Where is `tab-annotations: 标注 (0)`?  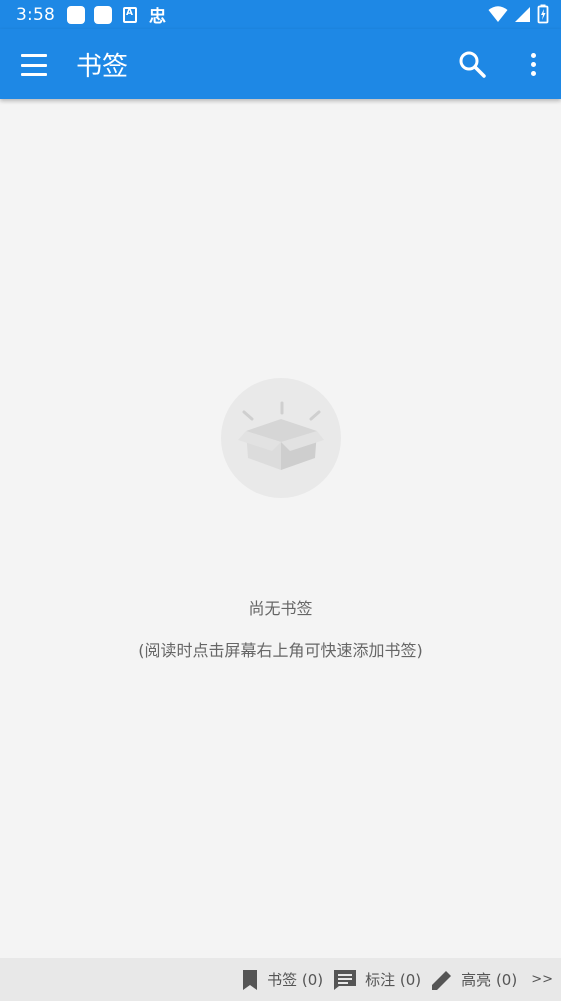 tab-annotations: 标注 (0) is located at coordinates (377, 980).